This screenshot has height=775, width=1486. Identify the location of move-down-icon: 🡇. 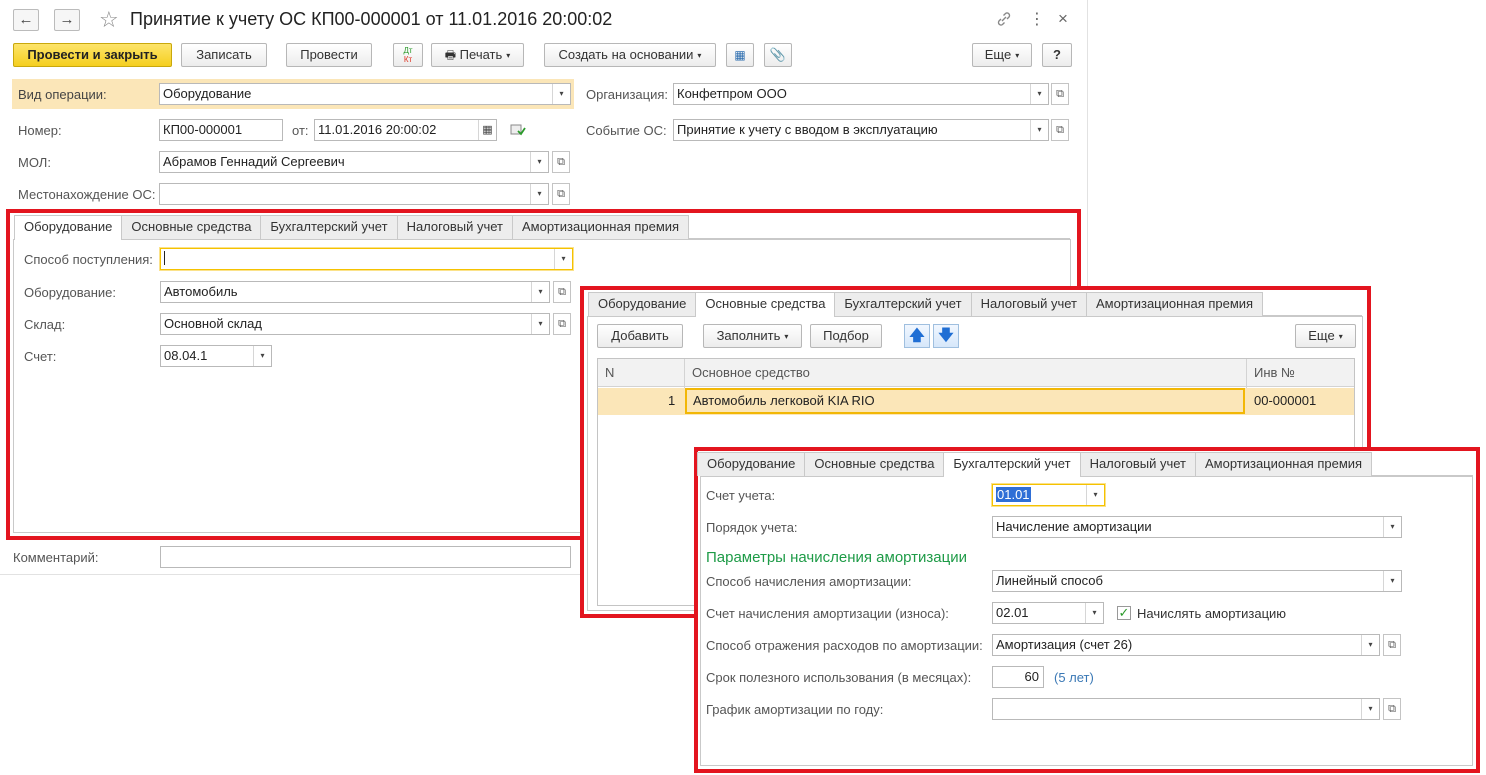
(946, 336).